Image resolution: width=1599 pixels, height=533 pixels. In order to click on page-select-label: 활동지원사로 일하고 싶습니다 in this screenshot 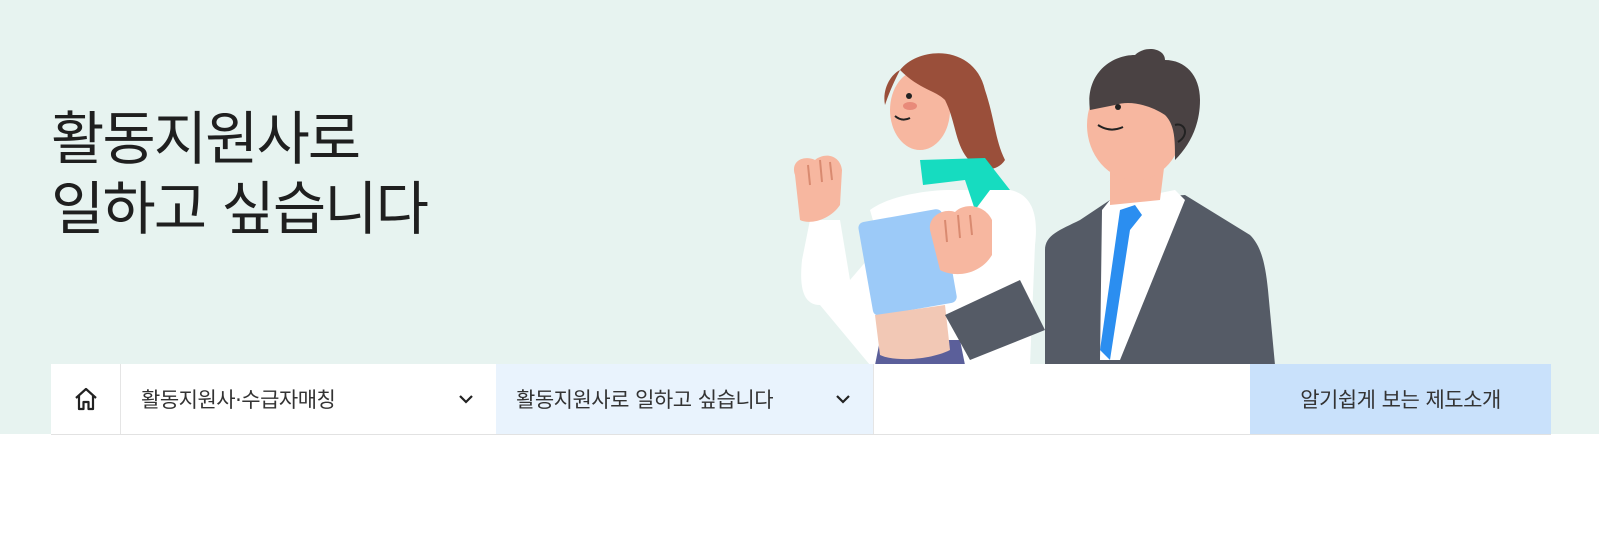, I will do `click(645, 400)`.